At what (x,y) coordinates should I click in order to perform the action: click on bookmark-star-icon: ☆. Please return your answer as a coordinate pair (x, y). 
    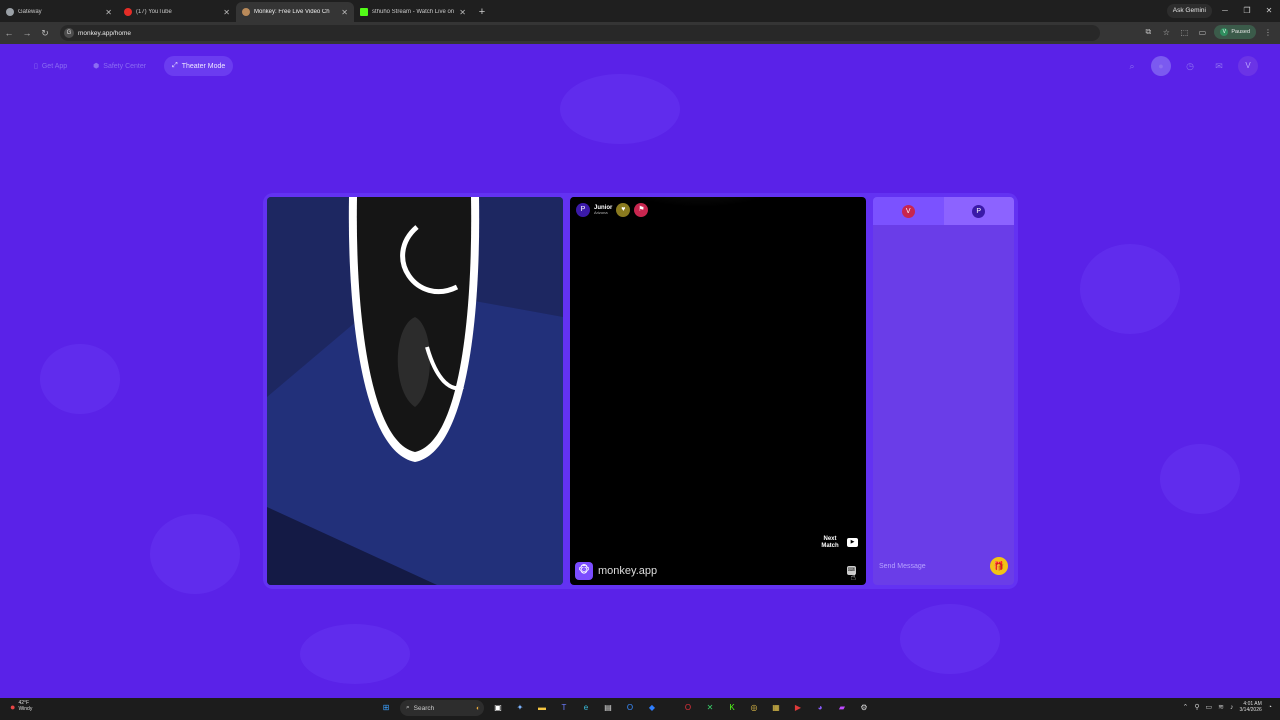
    Looking at the image, I should click on (1166, 32).